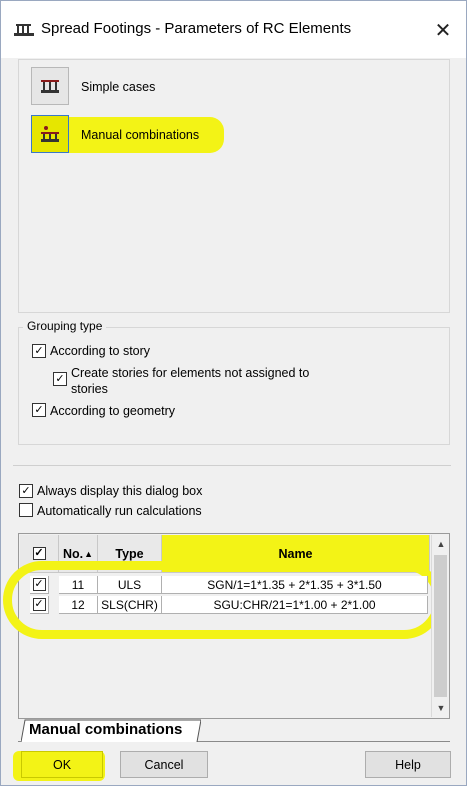  I want to click on auto-run-label: Automatically run calculations, so click(119, 511).